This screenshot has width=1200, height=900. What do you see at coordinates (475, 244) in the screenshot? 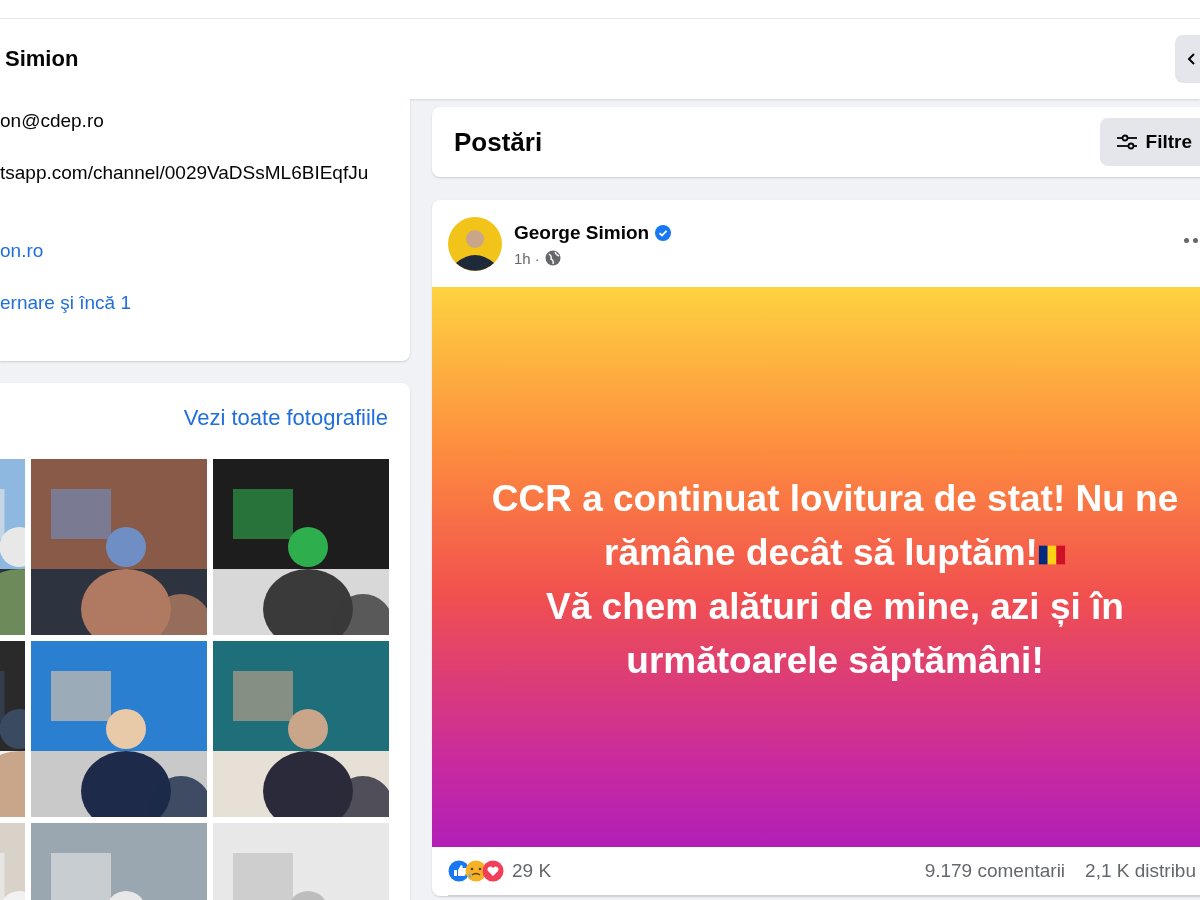
I see `avatar-icon` at bounding box center [475, 244].